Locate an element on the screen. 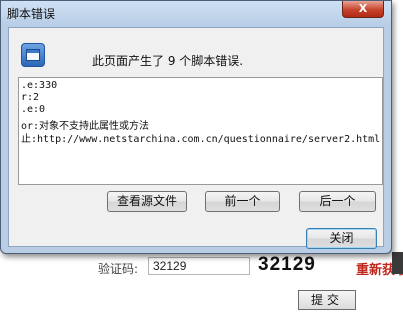 Image resolution: width=403 pixels, height=318 pixels. title-bar: 脚本错误 X is located at coordinates (196, 14).